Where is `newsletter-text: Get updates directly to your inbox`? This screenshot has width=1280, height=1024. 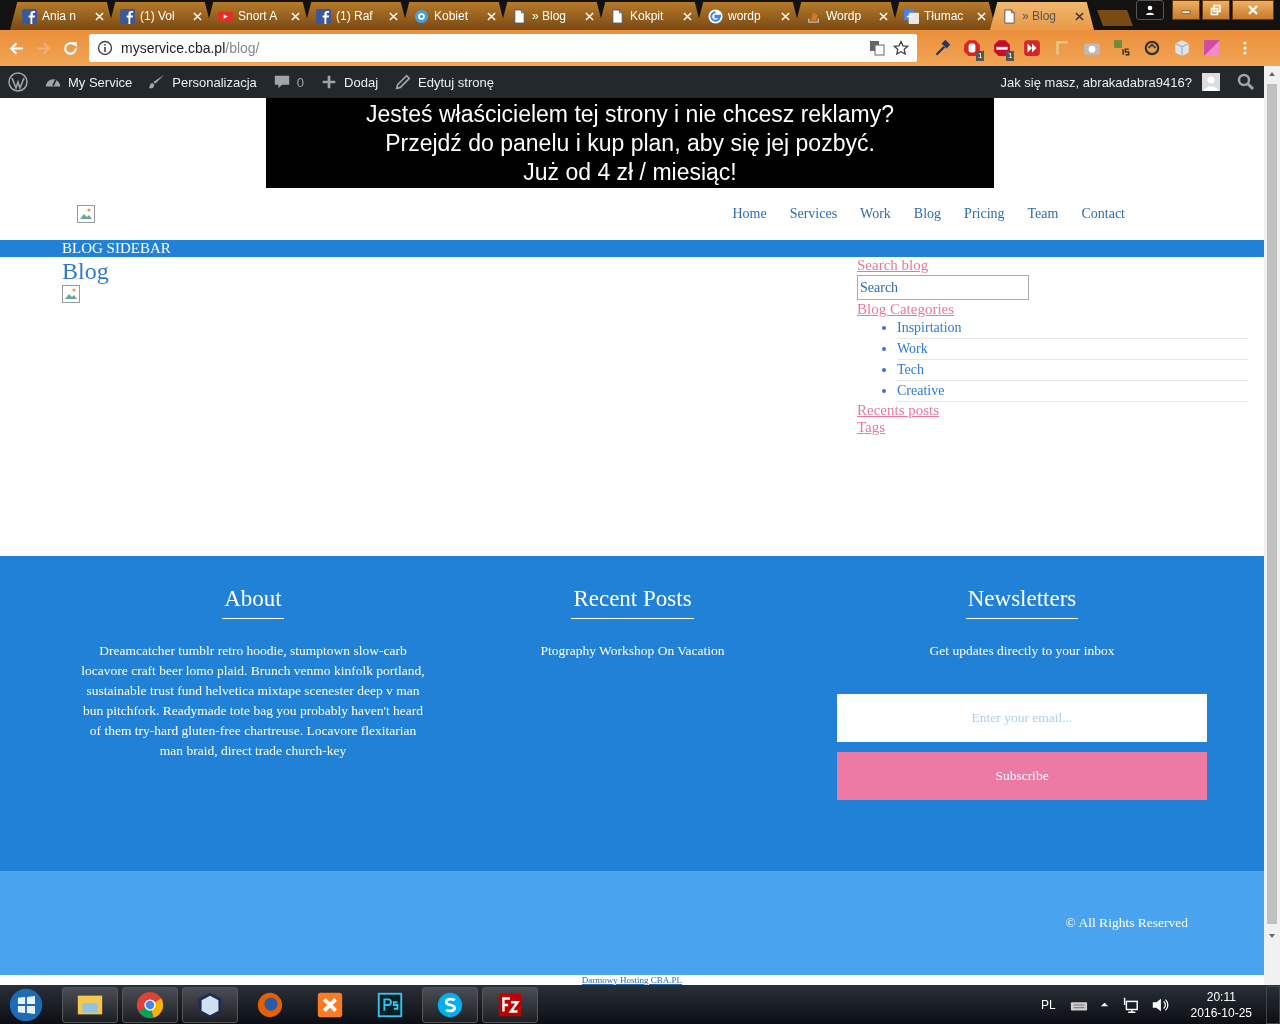 newsletter-text: Get updates directly to your inbox is located at coordinates (1022, 651).